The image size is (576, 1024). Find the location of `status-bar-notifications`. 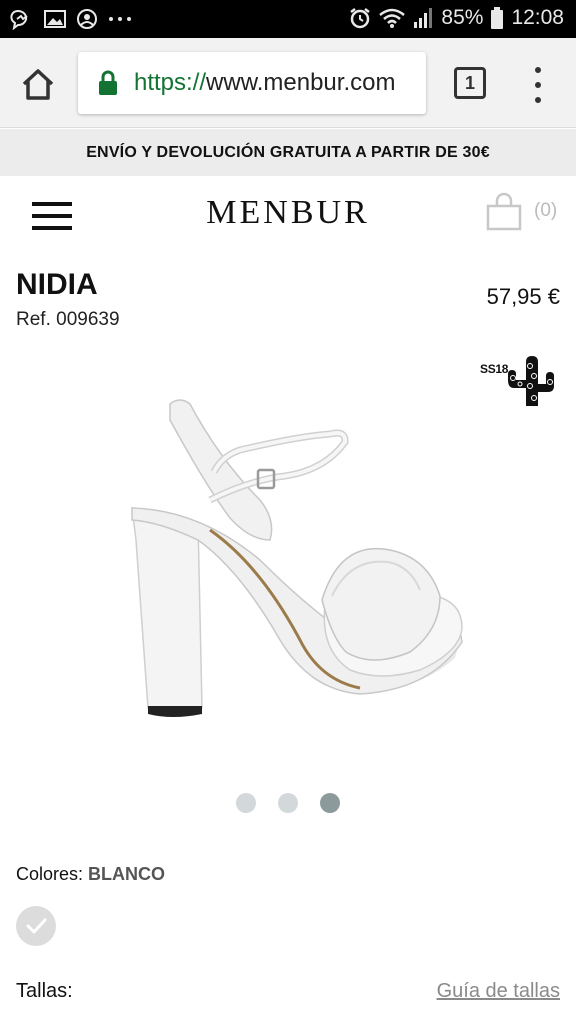

status-bar-notifications is located at coordinates (71, 19).